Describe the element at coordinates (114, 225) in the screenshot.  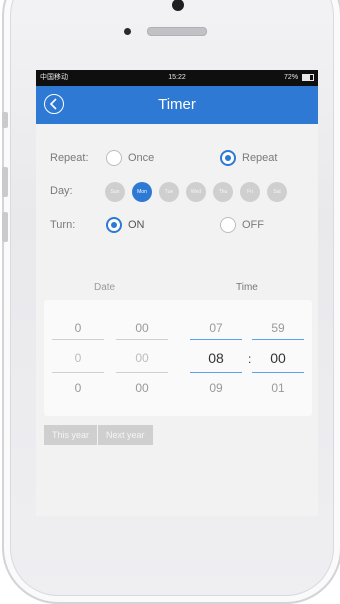
I see `turn-on-radio` at that location.